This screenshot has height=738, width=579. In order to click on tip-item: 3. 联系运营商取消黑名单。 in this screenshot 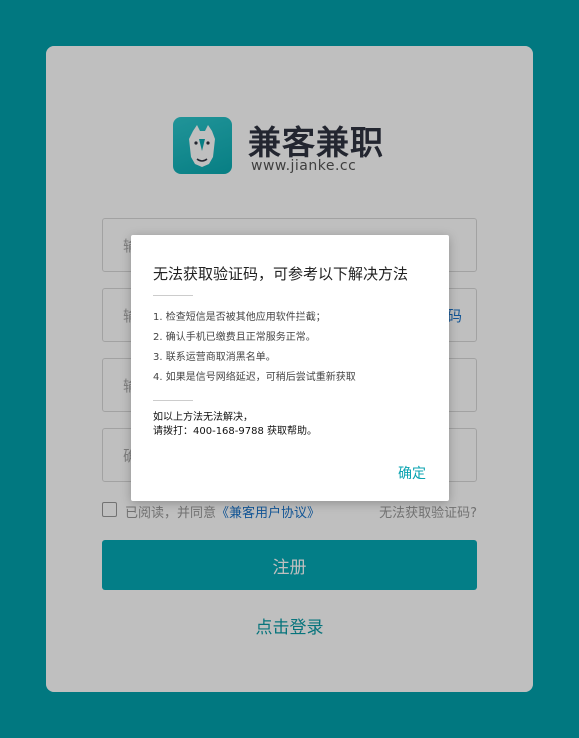, I will do `click(214, 357)`.